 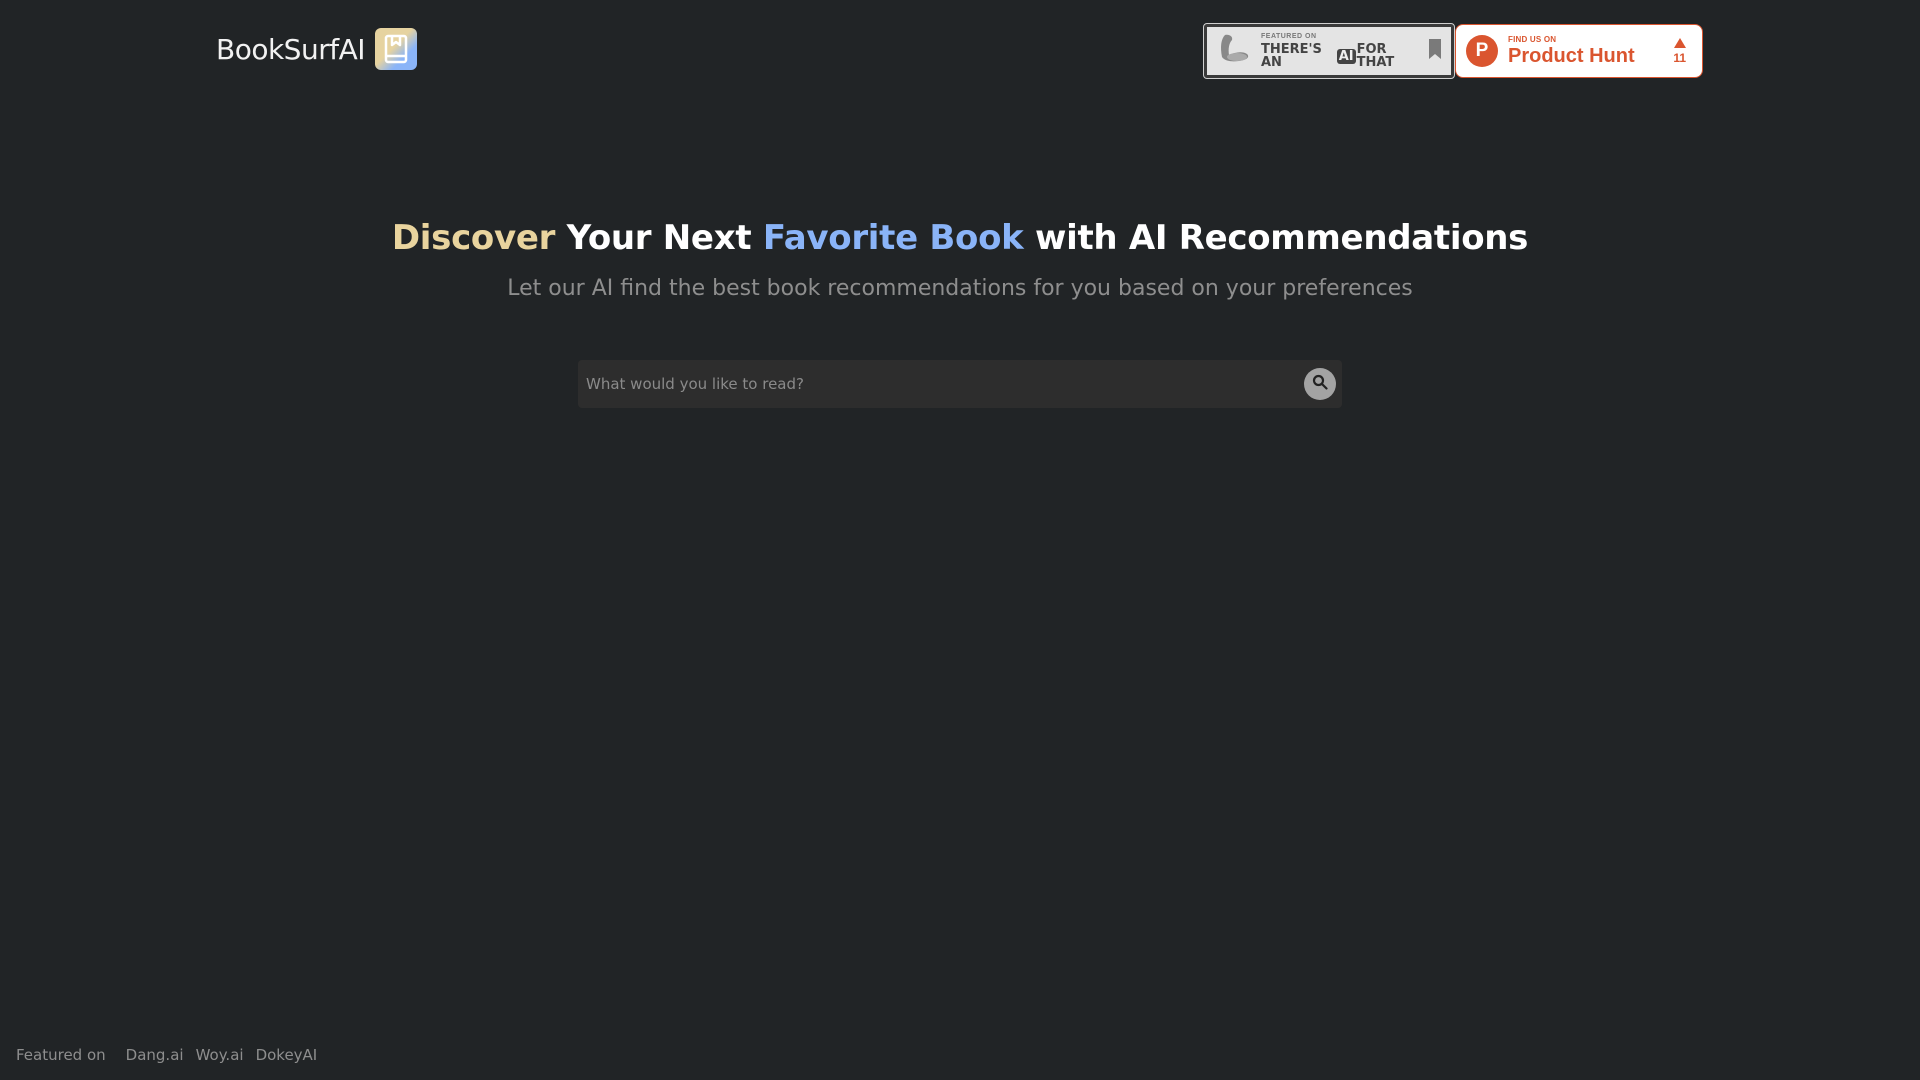 What do you see at coordinates (893, 238) in the screenshot?
I see `title-favorite-book: Favorite Book` at bounding box center [893, 238].